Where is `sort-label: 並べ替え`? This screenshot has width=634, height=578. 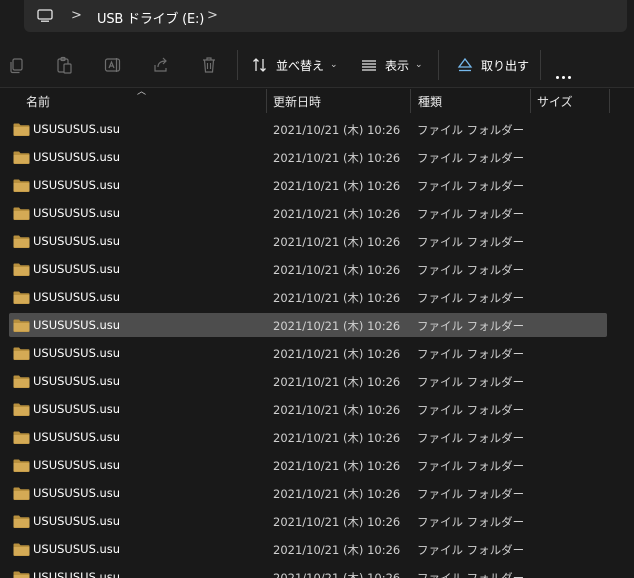
sort-label: 並べ替え is located at coordinates (300, 65).